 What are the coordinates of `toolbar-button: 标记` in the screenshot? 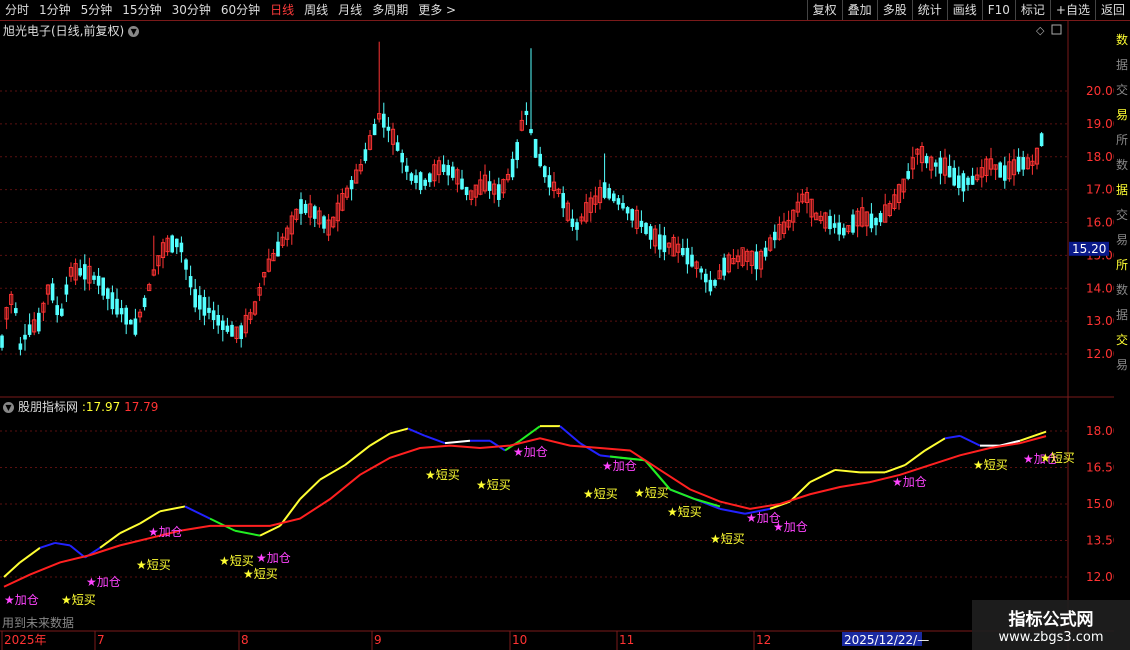 It's located at (1032, 10).